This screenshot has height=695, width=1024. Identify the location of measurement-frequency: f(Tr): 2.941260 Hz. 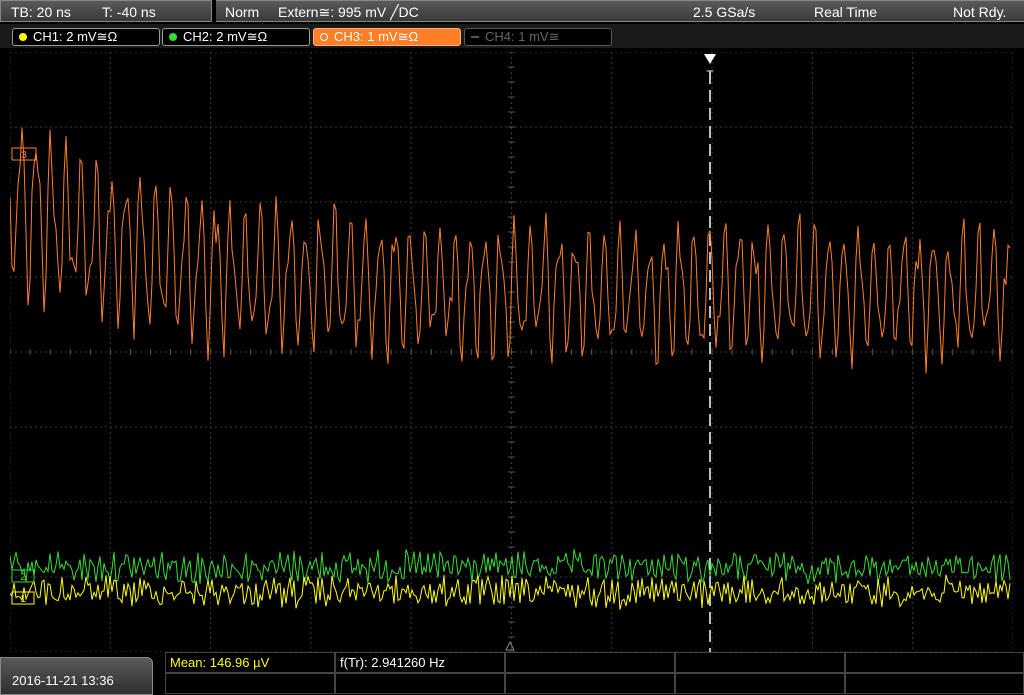
(393, 662).